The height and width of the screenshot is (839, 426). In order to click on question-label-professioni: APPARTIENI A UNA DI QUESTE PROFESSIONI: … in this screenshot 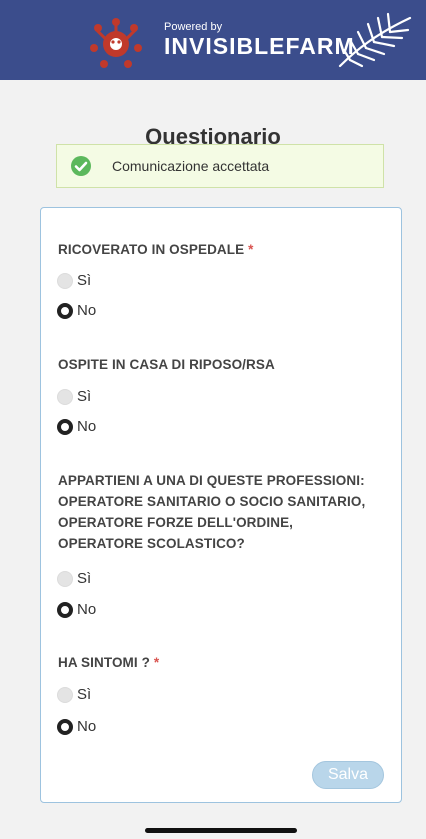, I will do `click(211, 512)`.